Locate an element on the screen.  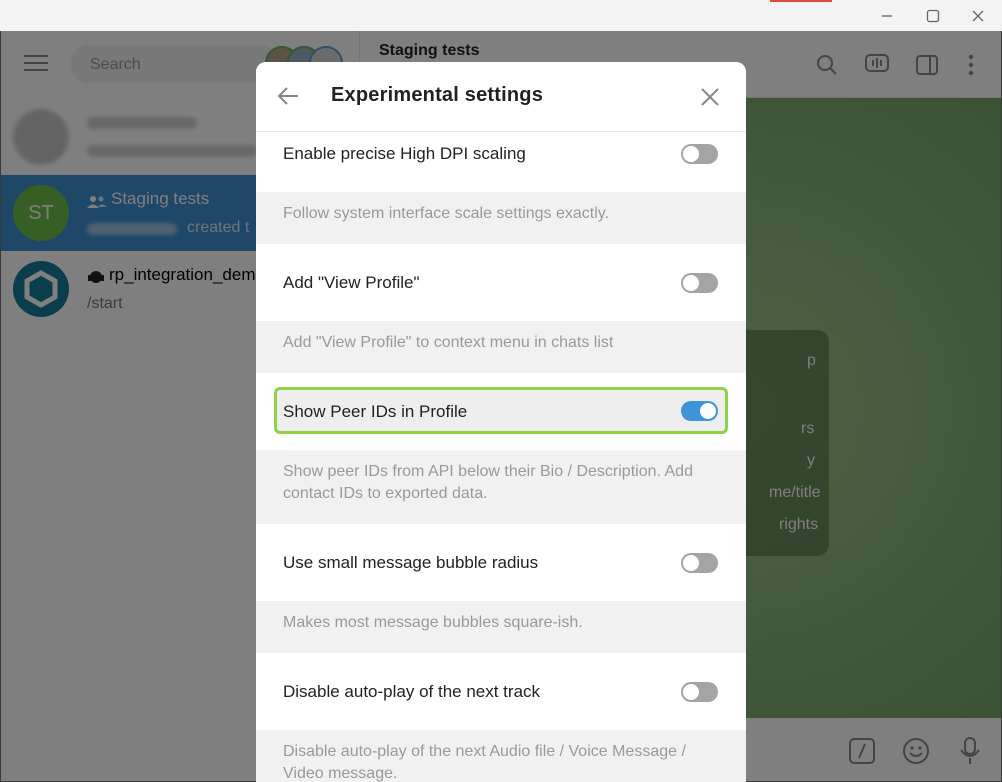
minimize-button is located at coordinates (887, 16).